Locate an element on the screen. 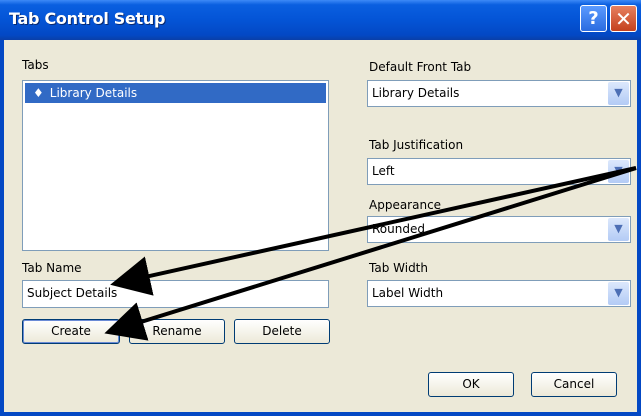  ok-button: OK is located at coordinates (471, 384).